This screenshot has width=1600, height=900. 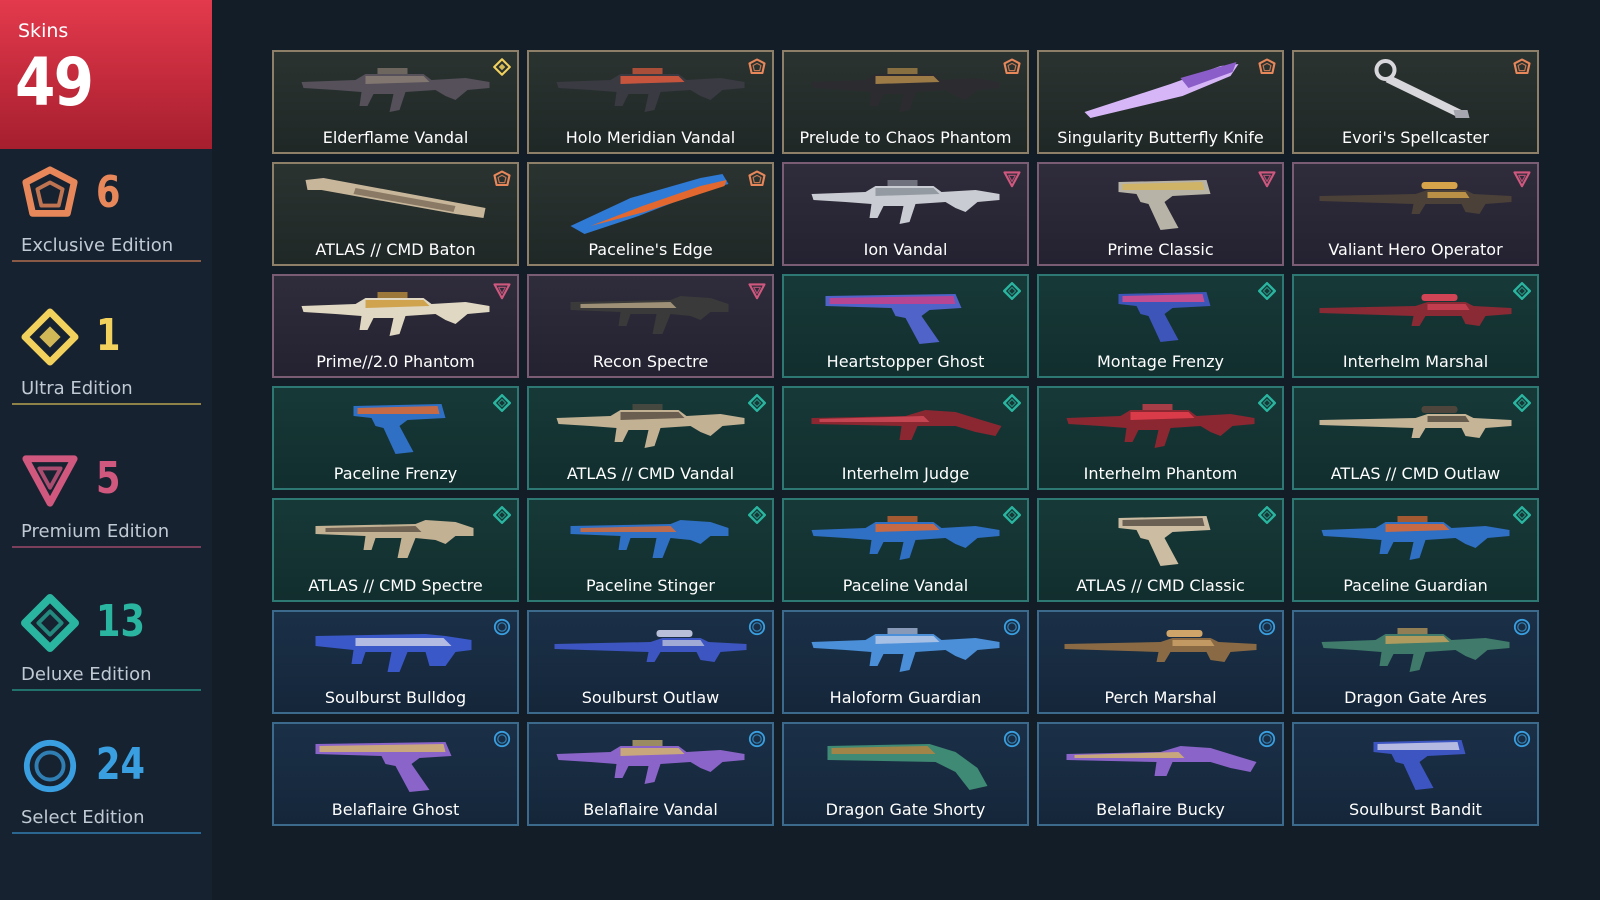 I want to click on skin-name: Interhelm Phantom, so click(x=1160, y=473).